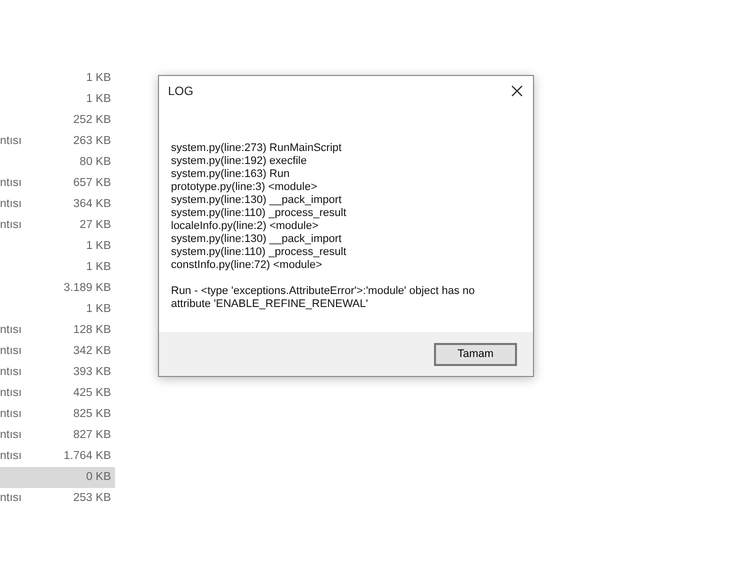 The height and width of the screenshot is (567, 745). Describe the element at coordinates (181, 91) in the screenshot. I see `dialog-title: LOG` at that location.